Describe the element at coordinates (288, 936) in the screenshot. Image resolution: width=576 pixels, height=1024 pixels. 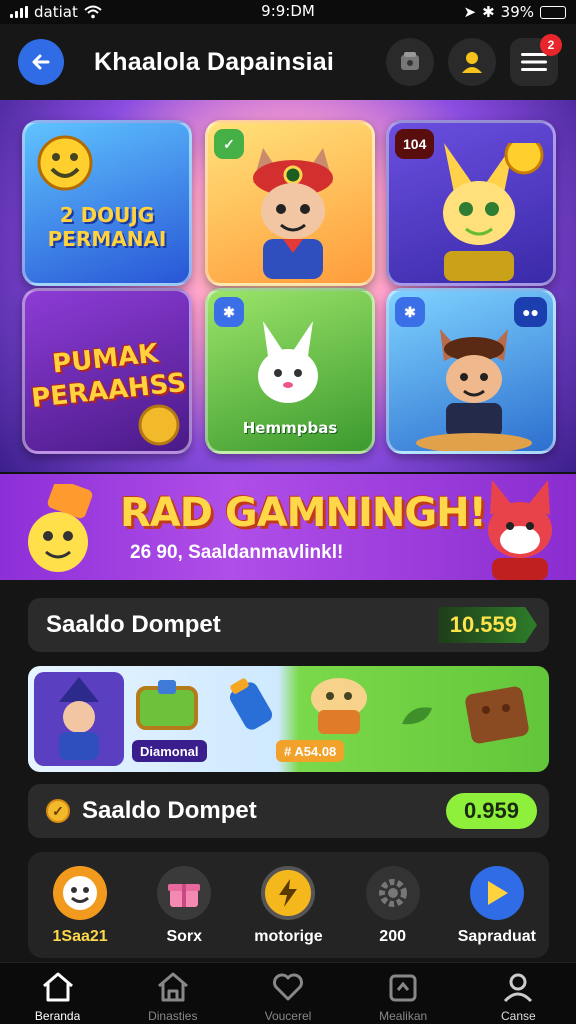
I see `quick-action-label: motorige` at that location.